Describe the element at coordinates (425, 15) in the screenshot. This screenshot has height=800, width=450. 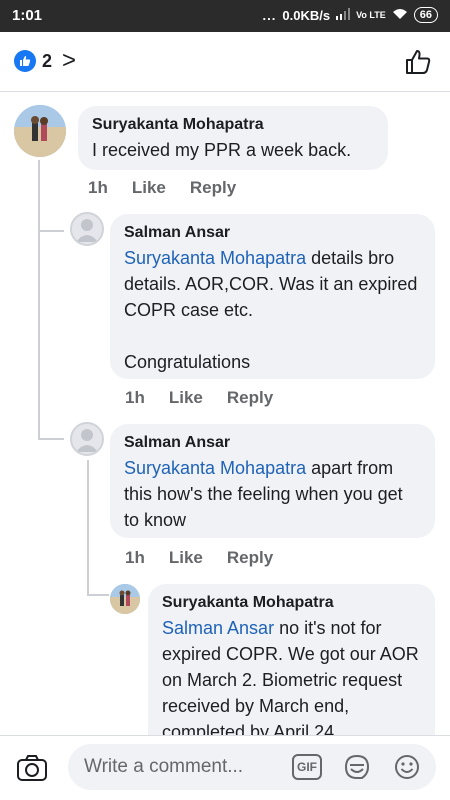
I see `battery-indicator: 66` at that location.